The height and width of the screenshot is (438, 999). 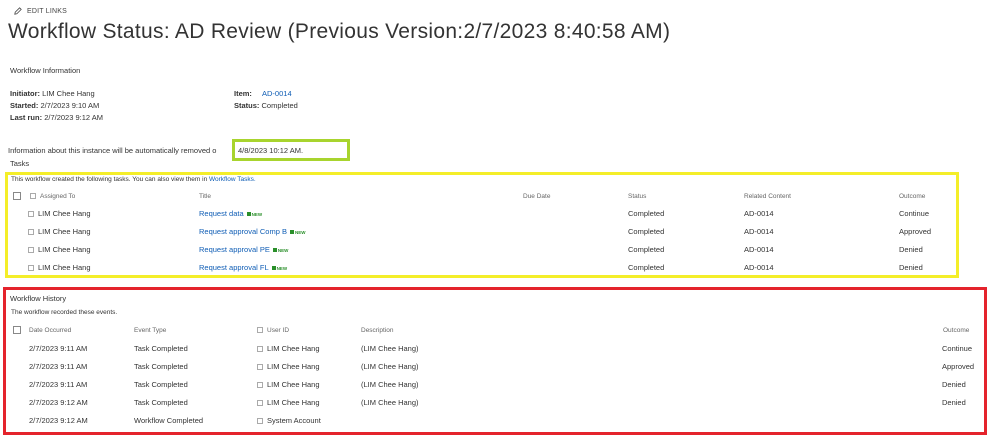 I want to click on status-value: Completed, so click(x=279, y=105).